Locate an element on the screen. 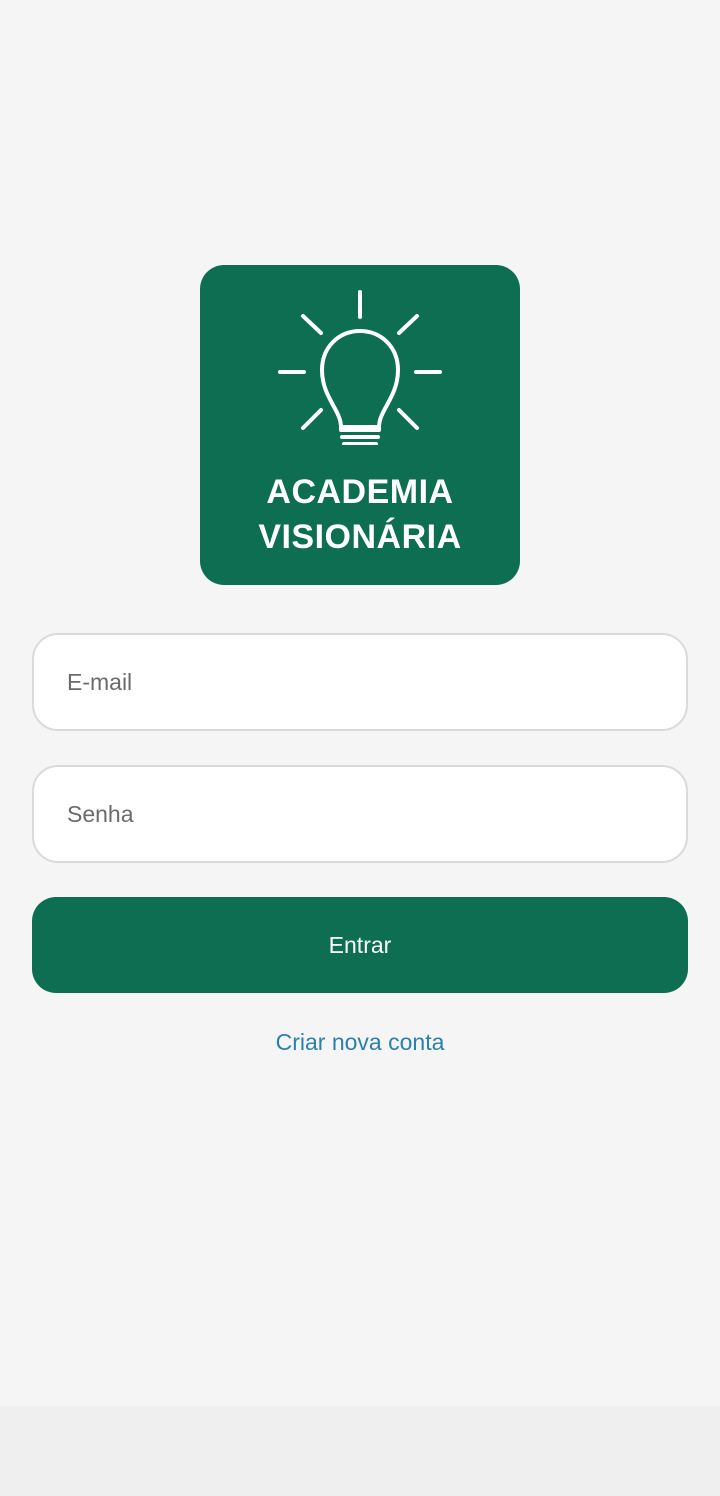 This screenshot has height=1496, width=720. lightbulb-icon is located at coordinates (360, 367).